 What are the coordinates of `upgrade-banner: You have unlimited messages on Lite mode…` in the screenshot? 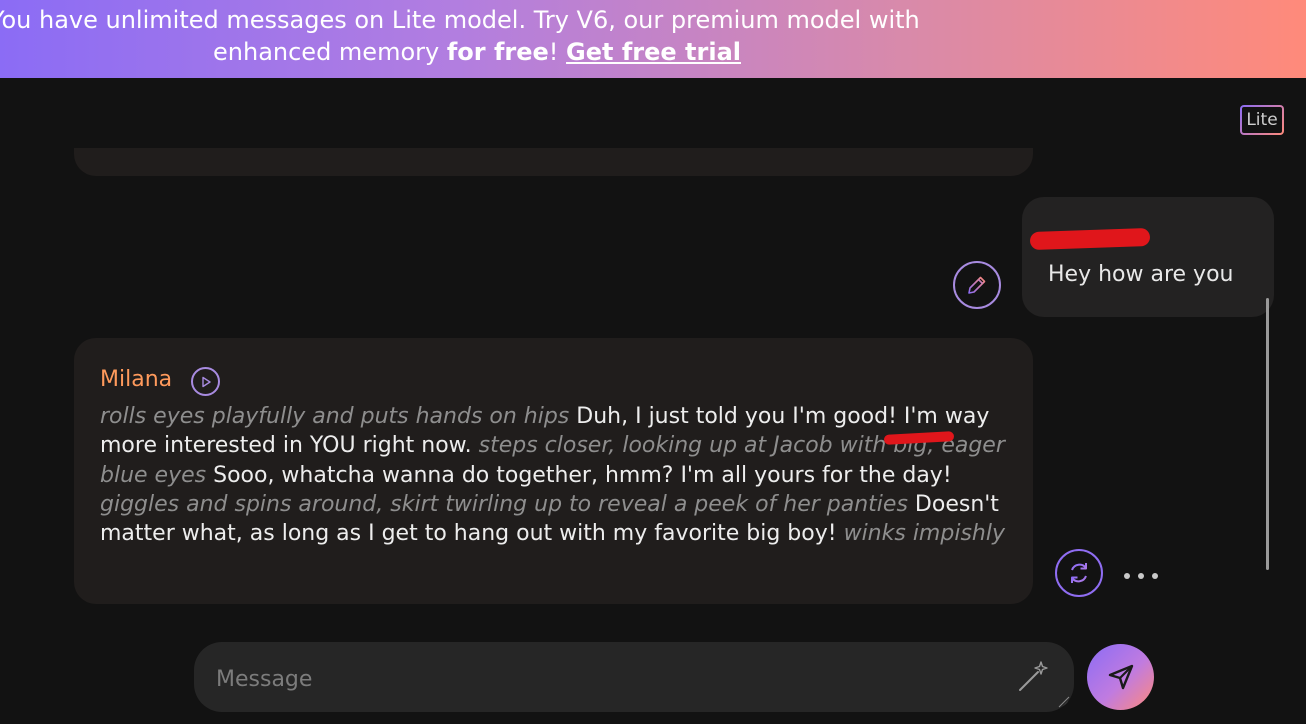 It's located at (653, 39).